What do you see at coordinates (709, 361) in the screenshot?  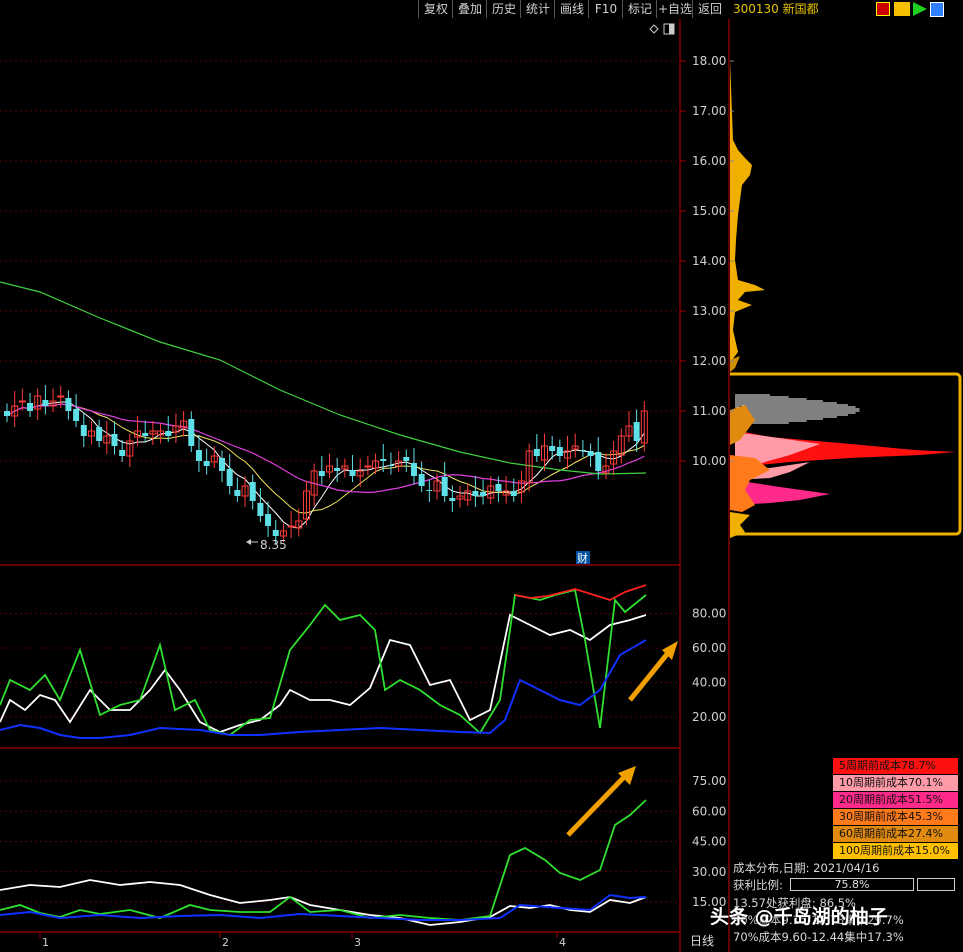 I see `price-tick-6: 12.00` at bounding box center [709, 361].